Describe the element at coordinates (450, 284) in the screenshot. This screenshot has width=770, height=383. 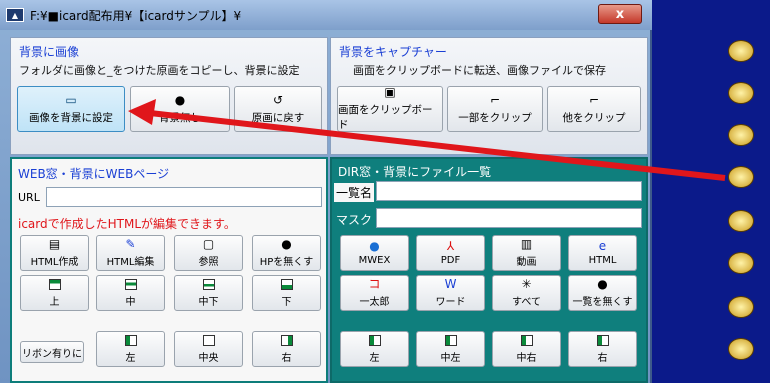
I see `word-icon: W` at that location.